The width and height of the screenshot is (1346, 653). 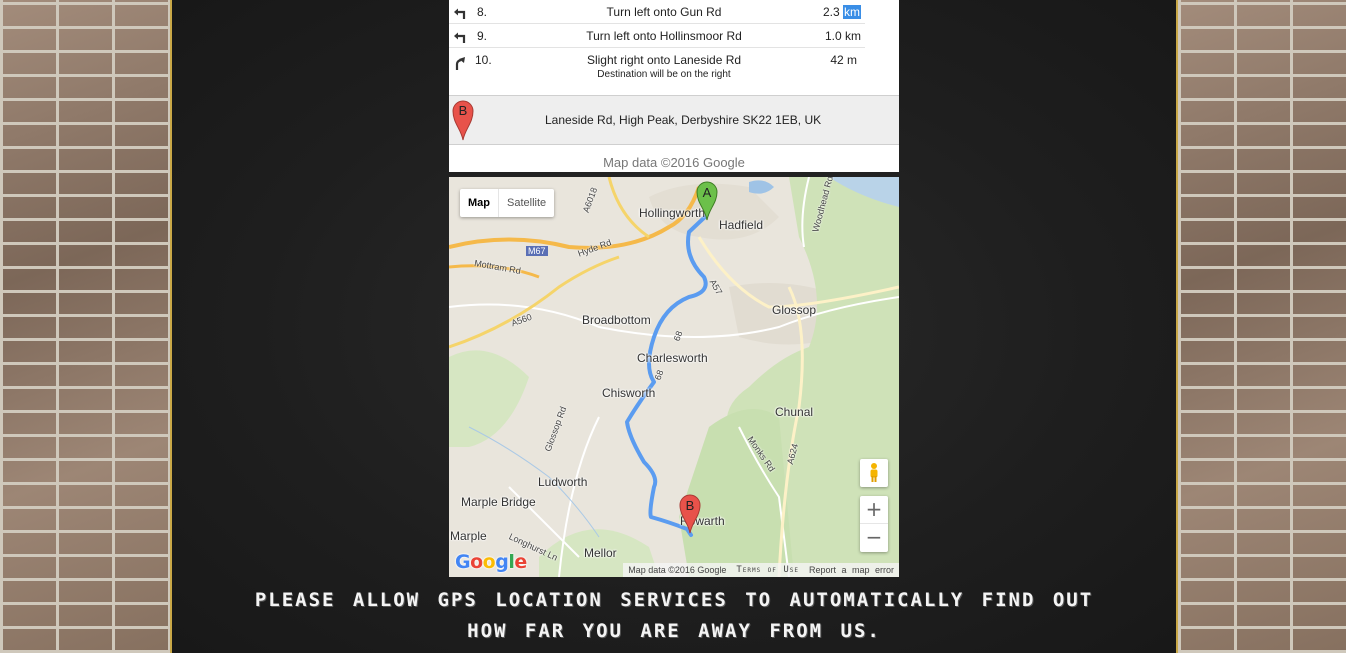 I want to click on step-distance: 42 m, so click(x=843, y=60).